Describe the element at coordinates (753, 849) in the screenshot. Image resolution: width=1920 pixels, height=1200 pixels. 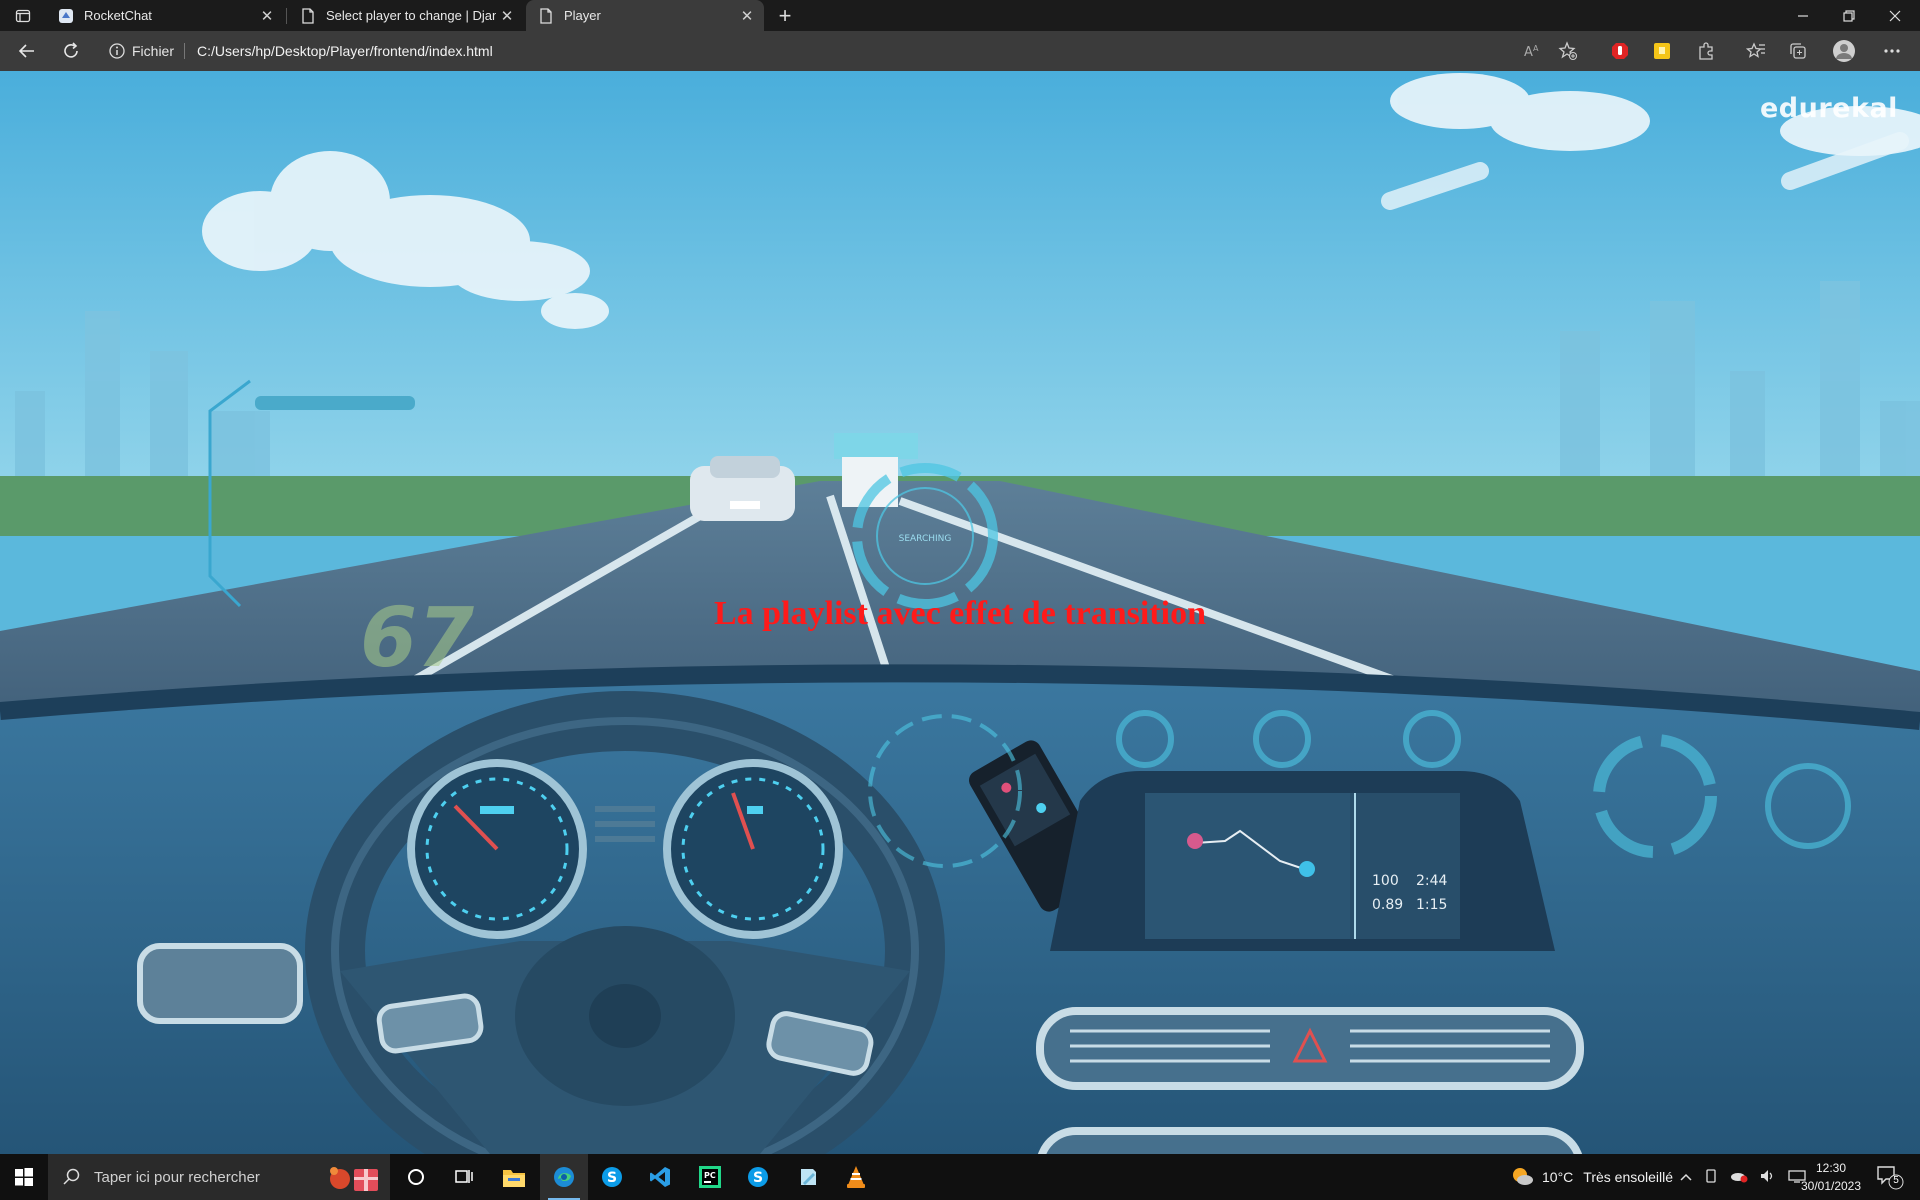
I see `gauge-right-shape` at that location.